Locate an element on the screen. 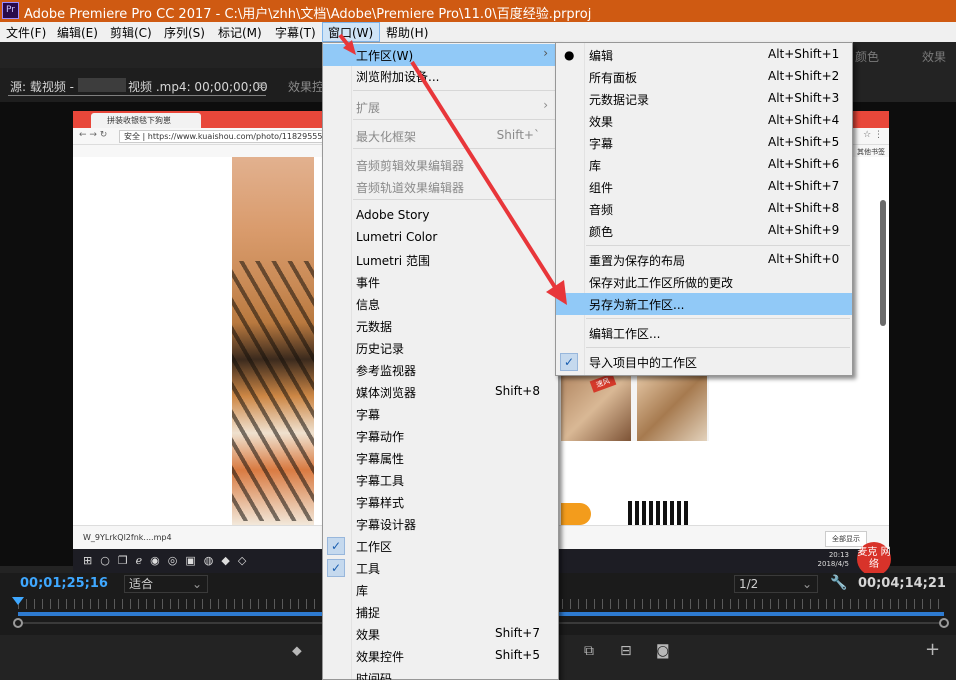  bookmarks-other: 其他书签 is located at coordinates (871, 152).